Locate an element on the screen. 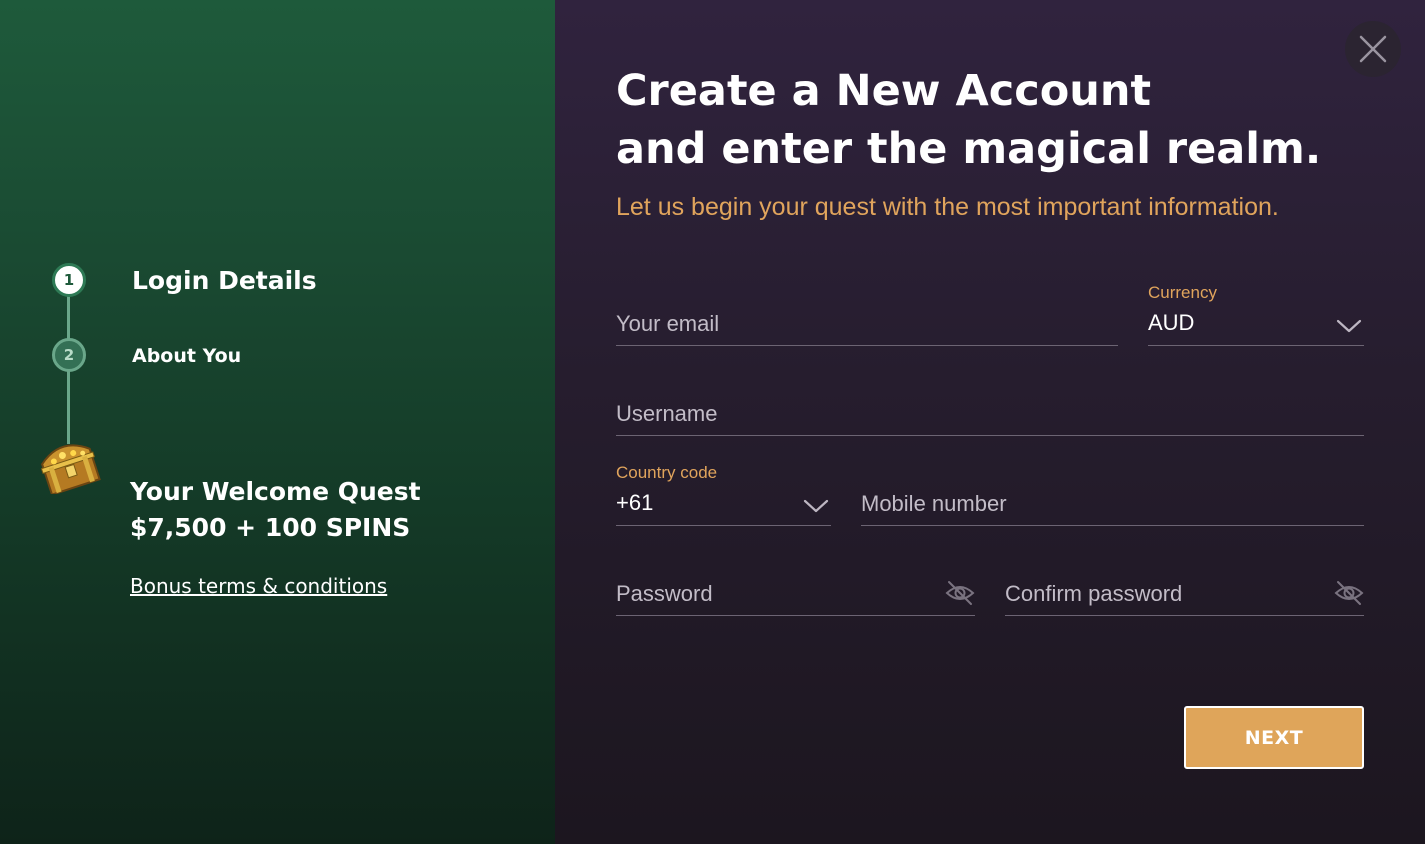 This screenshot has width=1425, height=844. page-title-line1: Create a New Account is located at coordinates (884, 91).